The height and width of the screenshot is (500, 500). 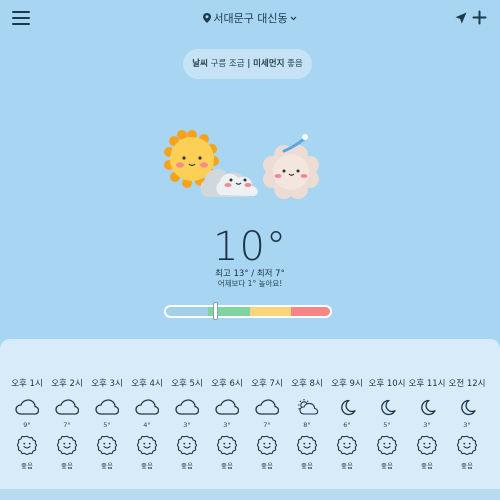 I want to click on air-quality-marker, so click(x=215, y=311).